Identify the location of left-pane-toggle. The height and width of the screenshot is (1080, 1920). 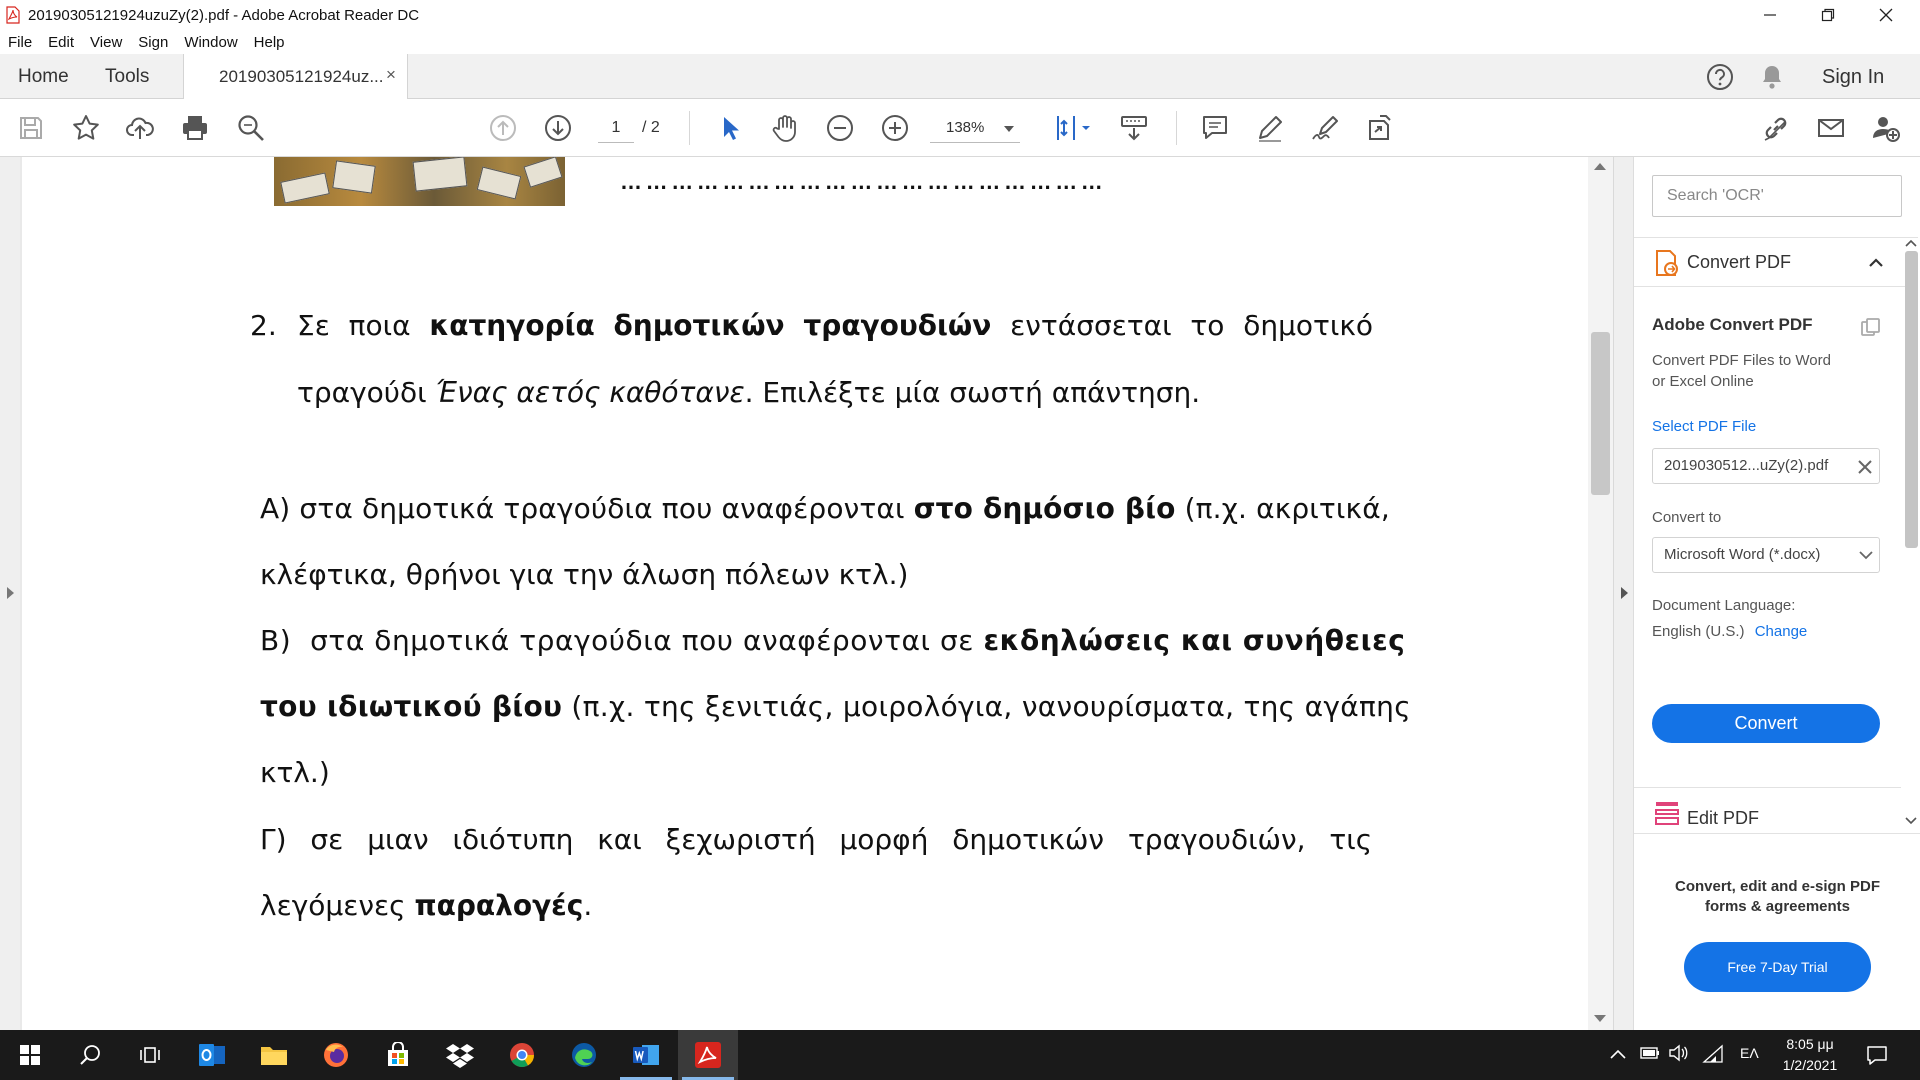
(10, 593).